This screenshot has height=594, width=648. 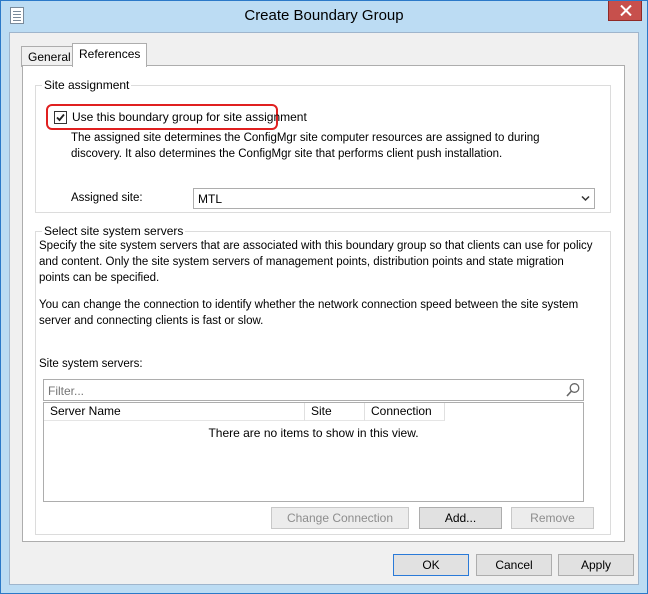 I want to click on column-header-site: Site, so click(x=335, y=412).